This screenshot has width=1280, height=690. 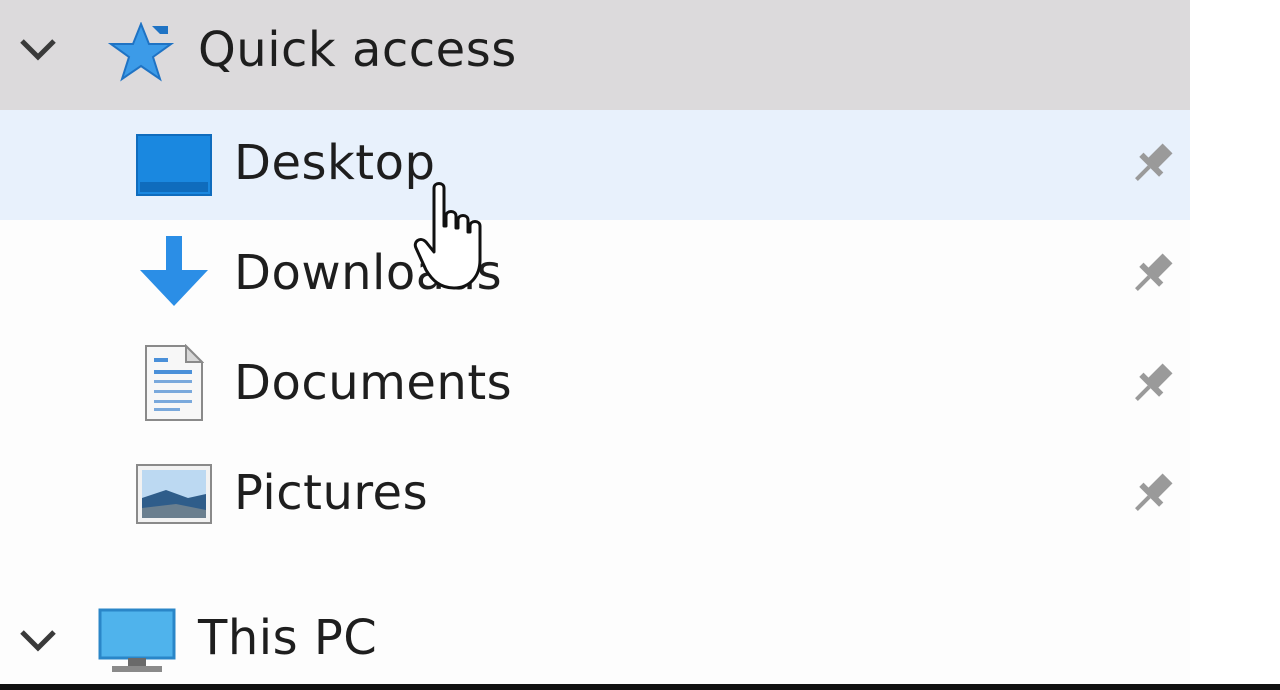 I want to click on quick-access-node: Quick access, so click(x=595, y=55).